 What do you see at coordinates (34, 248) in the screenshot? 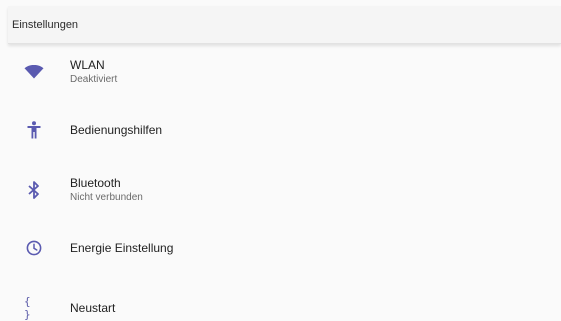
I see `clock-icon` at bounding box center [34, 248].